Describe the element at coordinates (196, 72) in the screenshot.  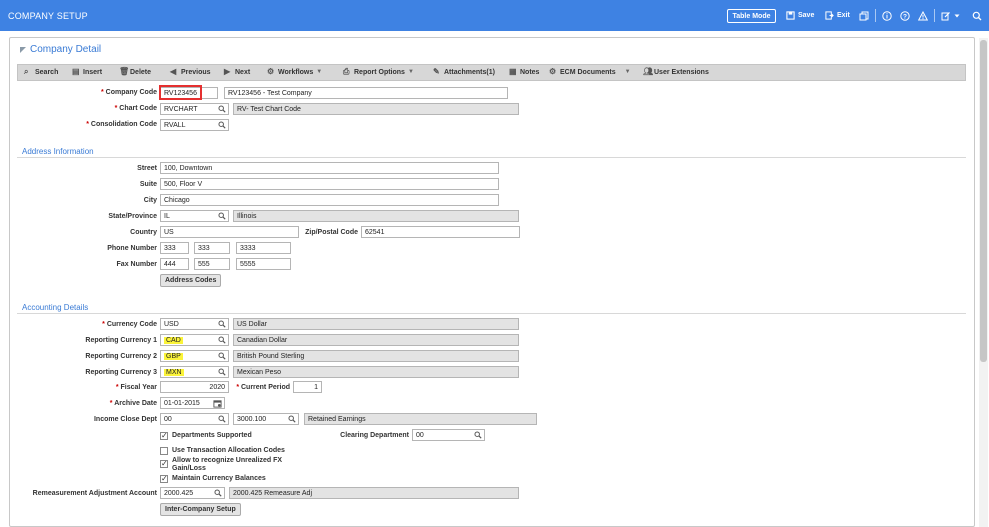
I see `previous-label: Previous` at that location.